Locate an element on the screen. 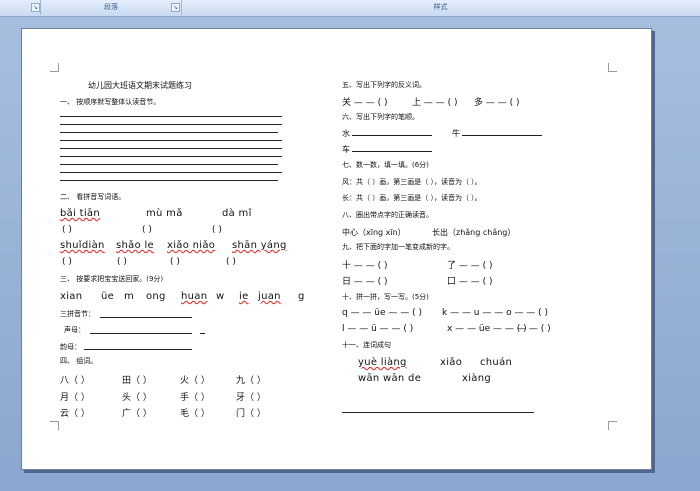  syllable: üe is located at coordinates (108, 296).